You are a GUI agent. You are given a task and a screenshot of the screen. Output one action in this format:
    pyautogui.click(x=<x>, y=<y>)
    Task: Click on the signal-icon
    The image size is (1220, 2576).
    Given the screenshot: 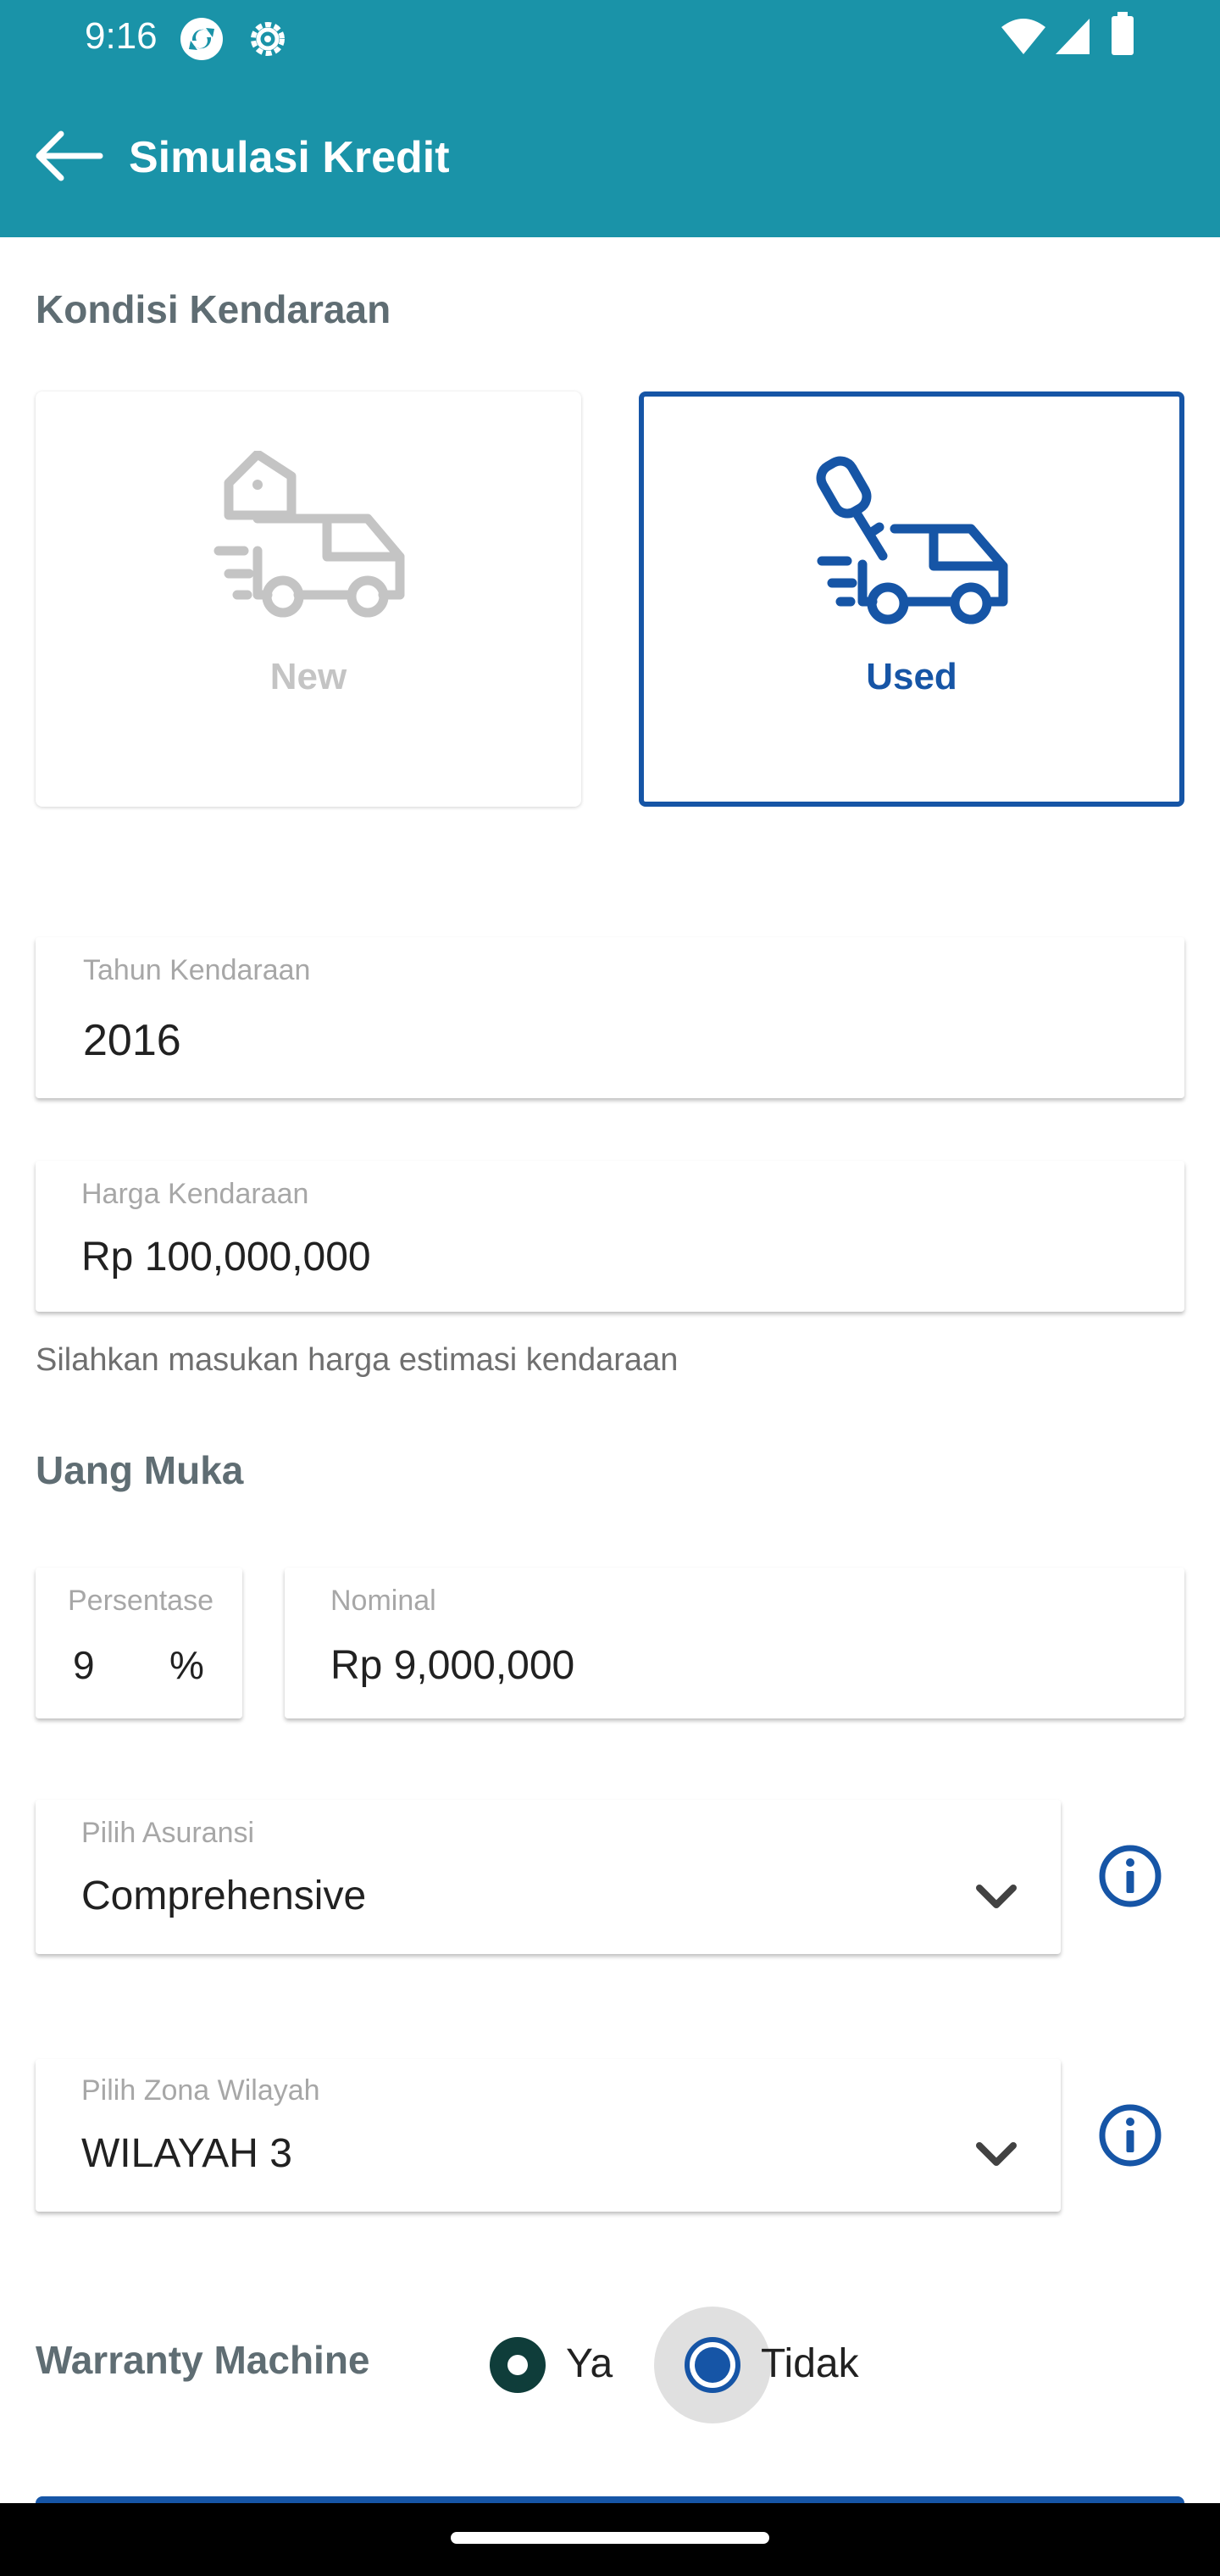 What is the action you would take?
    pyautogui.click(x=1073, y=36)
    